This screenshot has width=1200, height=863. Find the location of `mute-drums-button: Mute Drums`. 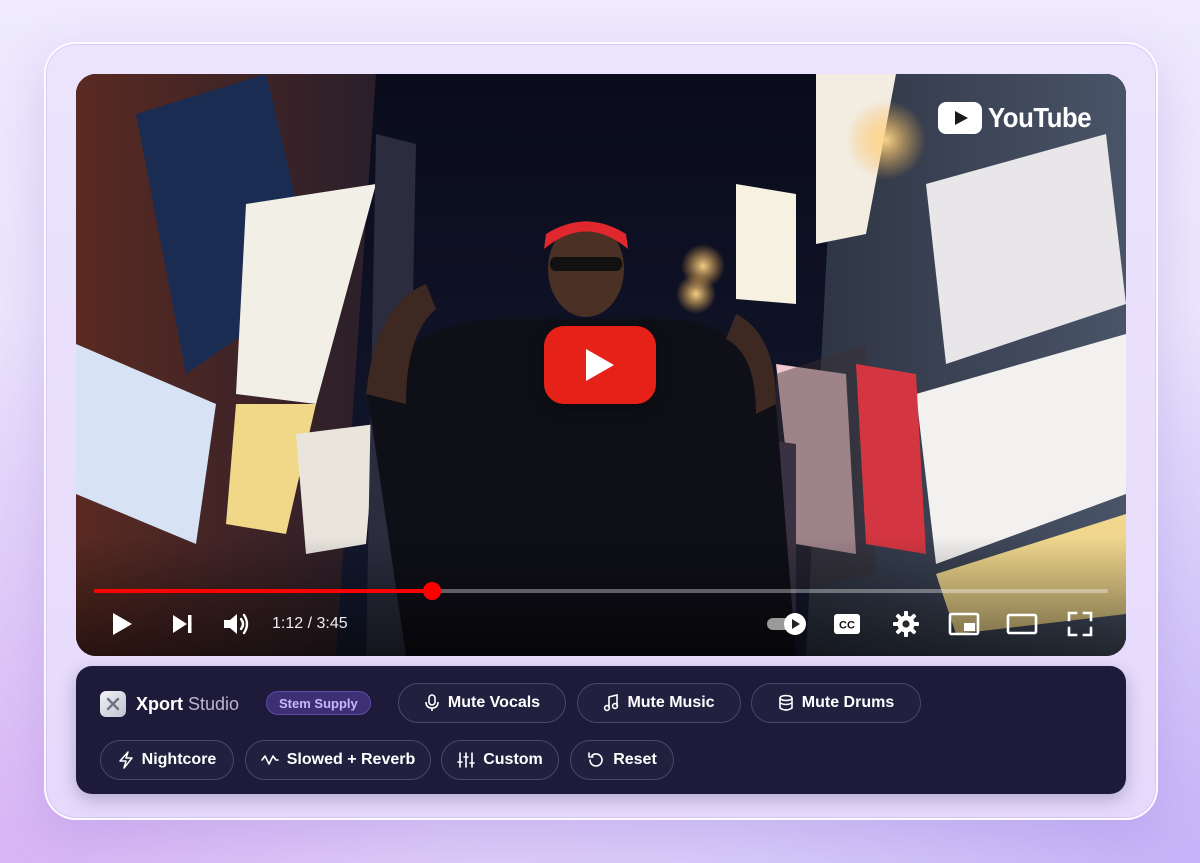

mute-drums-button: Mute Drums is located at coordinates (836, 703).